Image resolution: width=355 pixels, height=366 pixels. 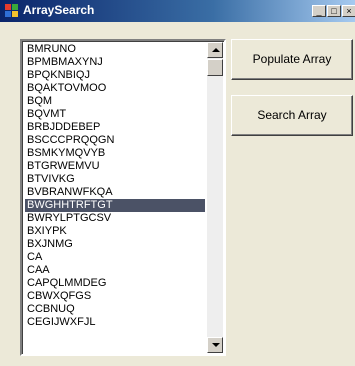 What do you see at coordinates (292, 59) in the screenshot?
I see `populate-array-button: Populate Array` at bounding box center [292, 59].